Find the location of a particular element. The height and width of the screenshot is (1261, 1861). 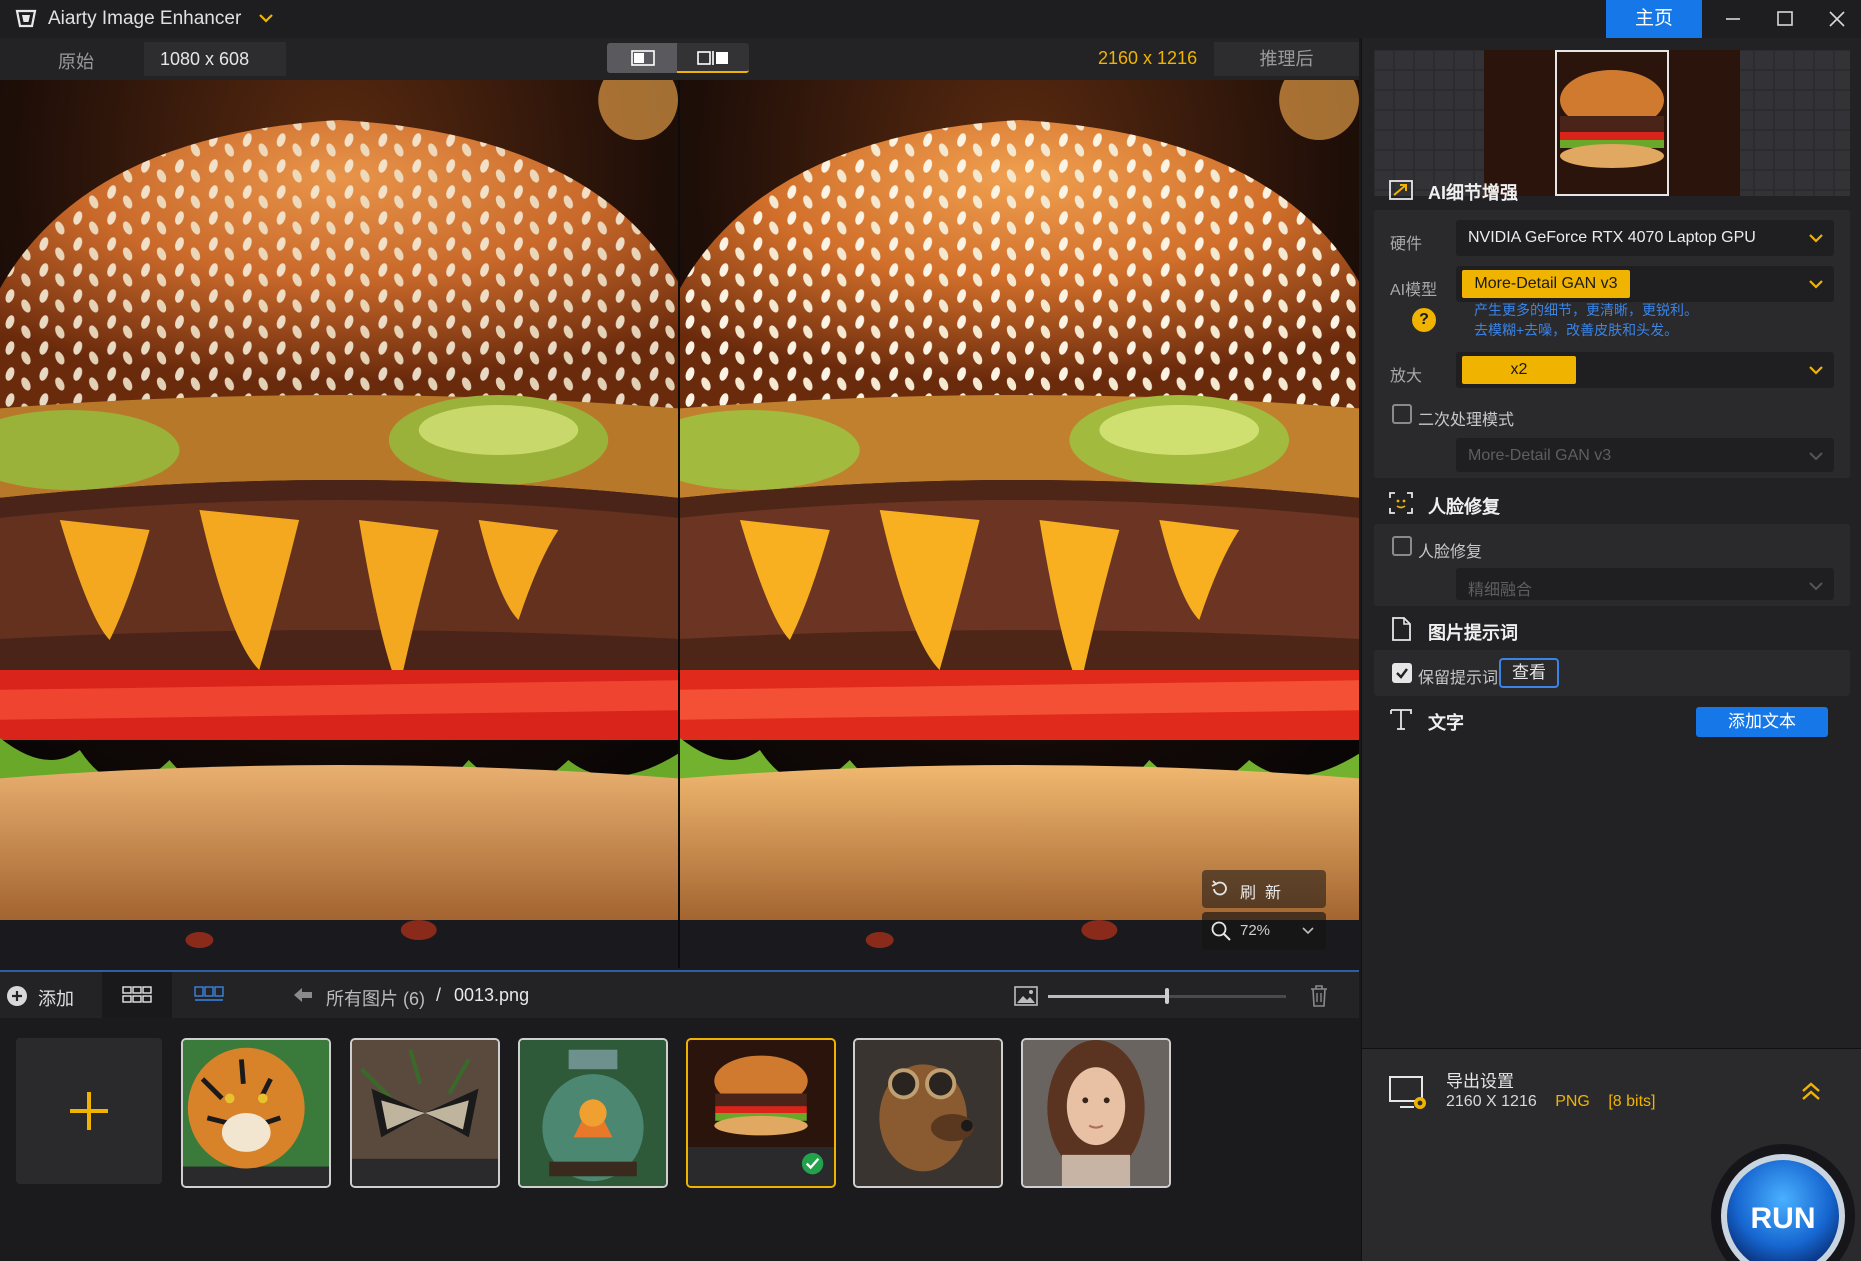

export-settings-icon is located at coordinates (1407, 1092).